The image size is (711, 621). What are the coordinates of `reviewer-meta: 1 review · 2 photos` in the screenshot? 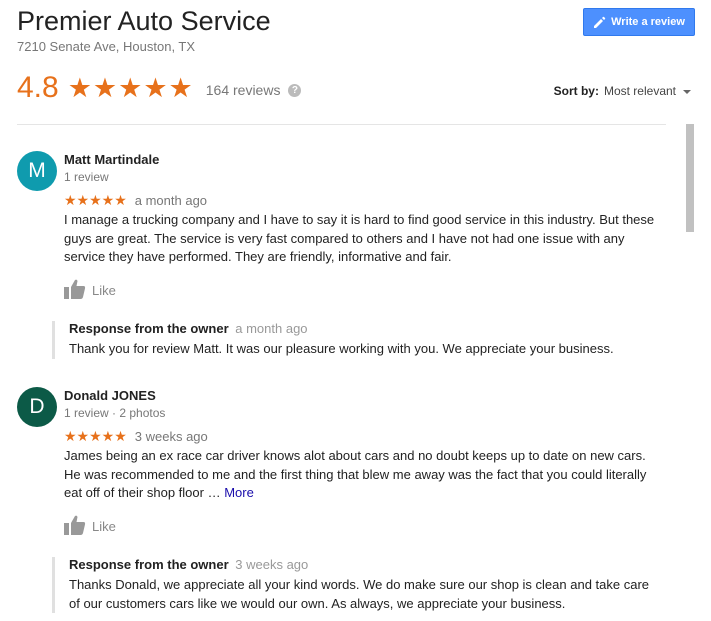 It's located at (115, 413).